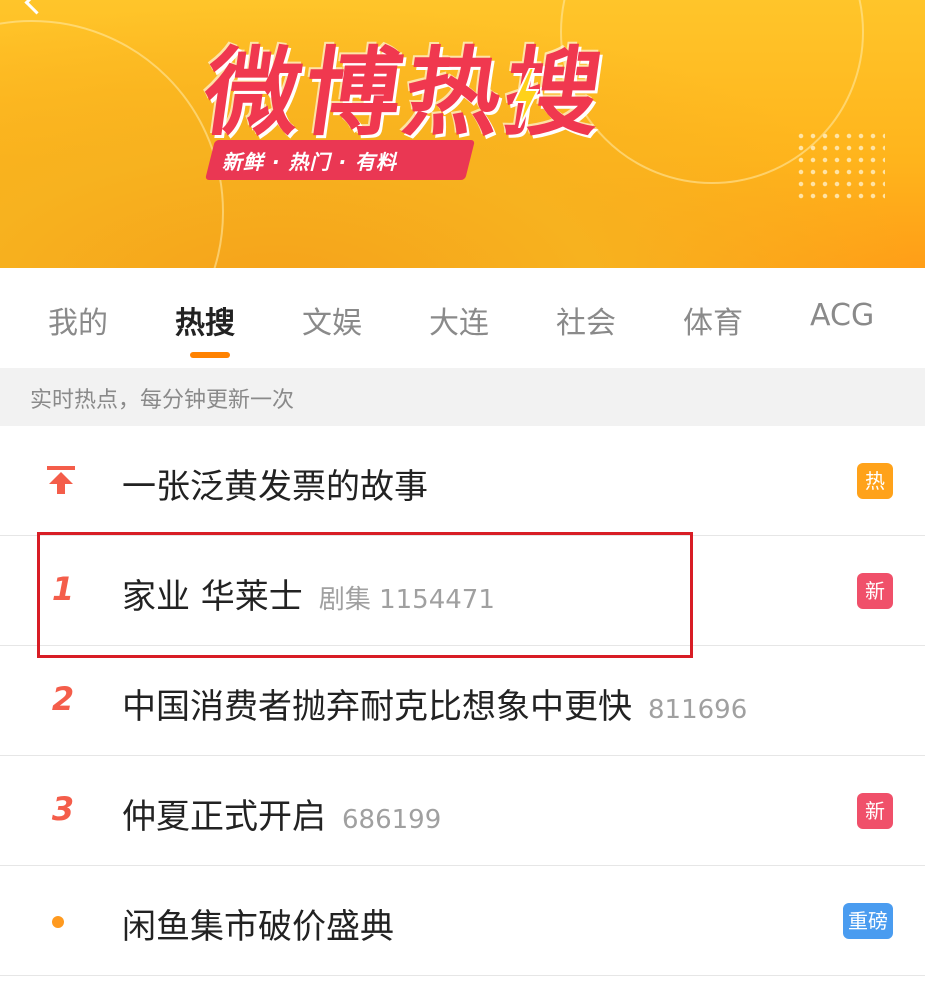 The height and width of the screenshot is (987, 925). I want to click on divider, so click(462, 975).